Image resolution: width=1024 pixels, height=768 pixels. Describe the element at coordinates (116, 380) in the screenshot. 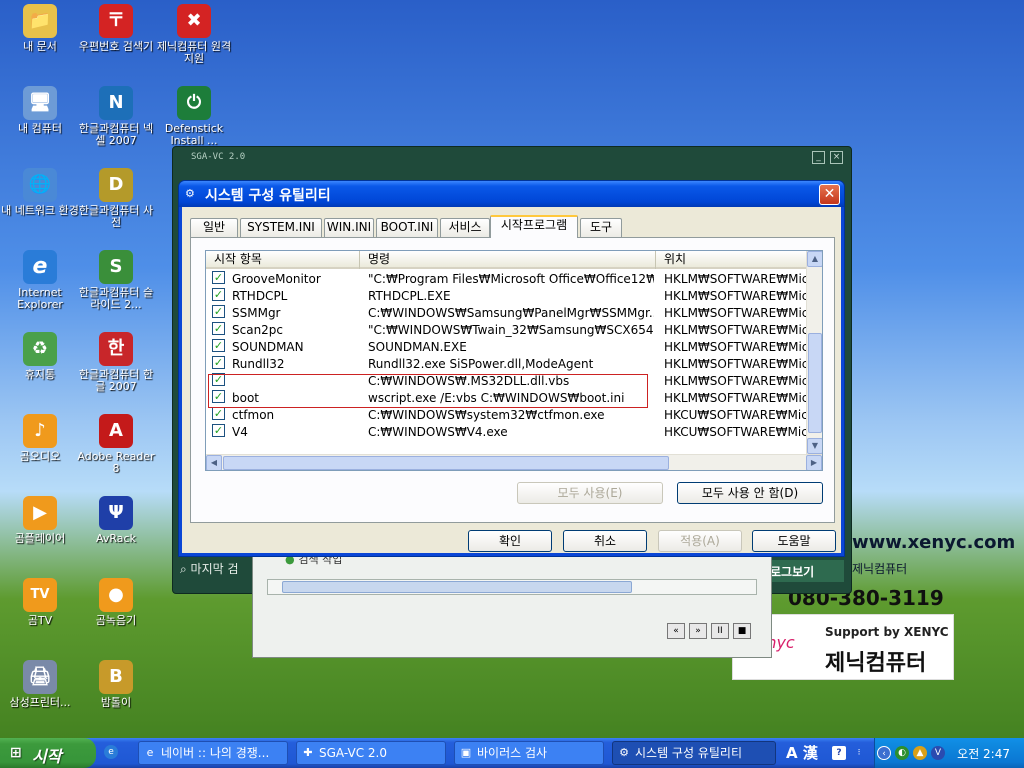

I see `desktop-icon-label: 한글과컴퓨터 한글 2007` at that location.